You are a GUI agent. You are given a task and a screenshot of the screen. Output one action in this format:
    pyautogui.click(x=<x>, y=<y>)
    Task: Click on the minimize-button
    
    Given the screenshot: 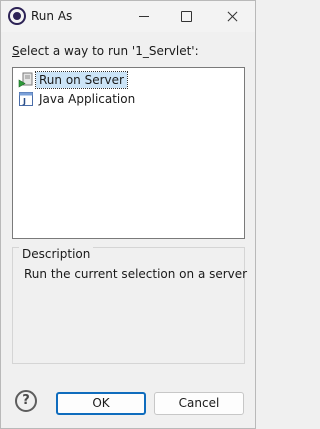 What is the action you would take?
    pyautogui.click(x=145, y=16)
    